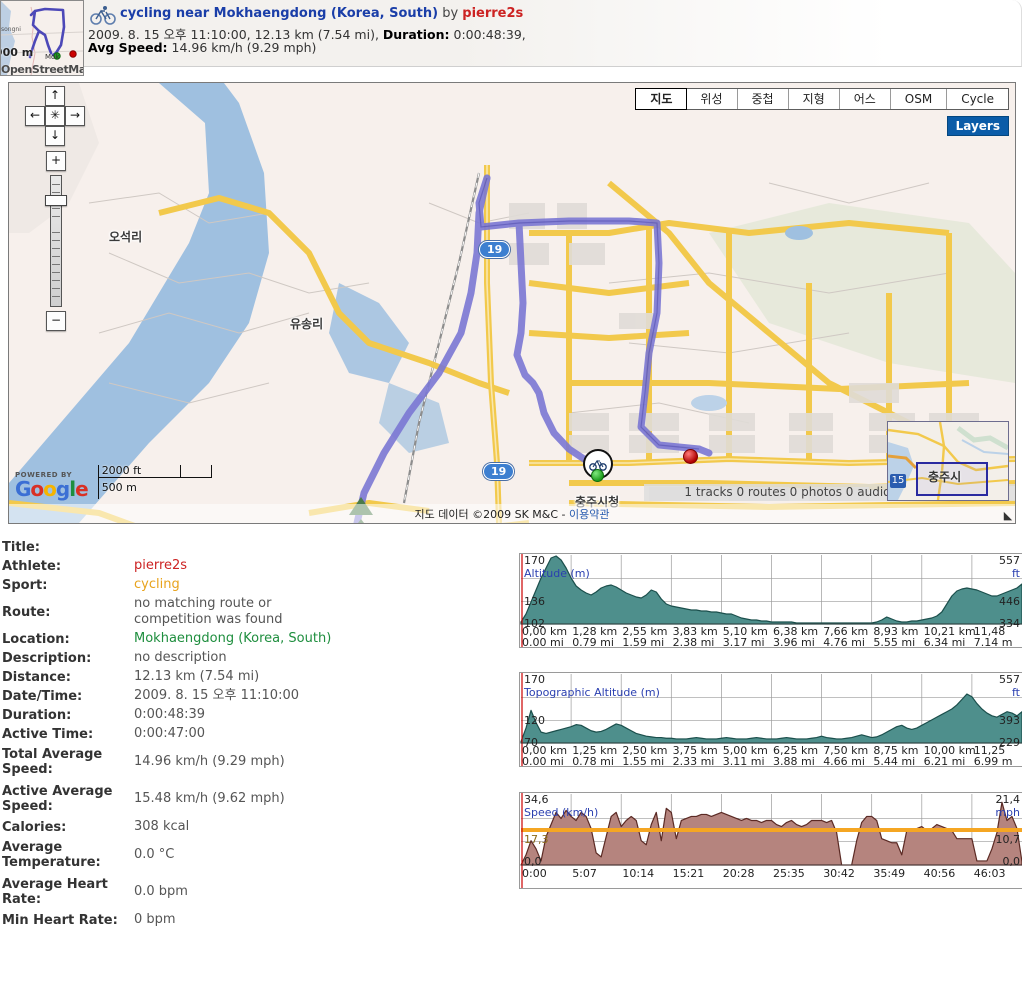 The width and height of the screenshot is (1022, 993). What do you see at coordinates (536, 839) in the screenshot?
I see `speed-y-mid: 17,3` at bounding box center [536, 839].